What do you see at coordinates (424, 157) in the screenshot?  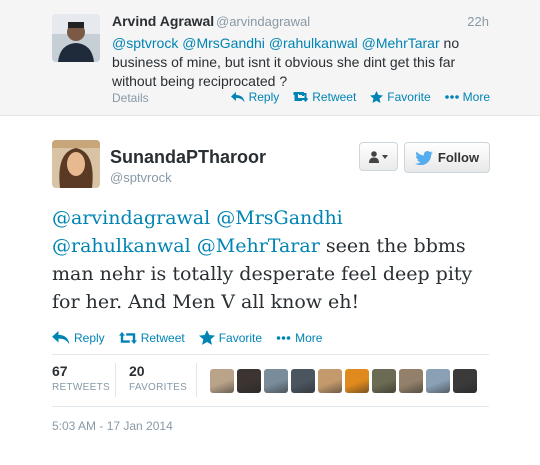 I see `twitter-bird-icon` at bounding box center [424, 157].